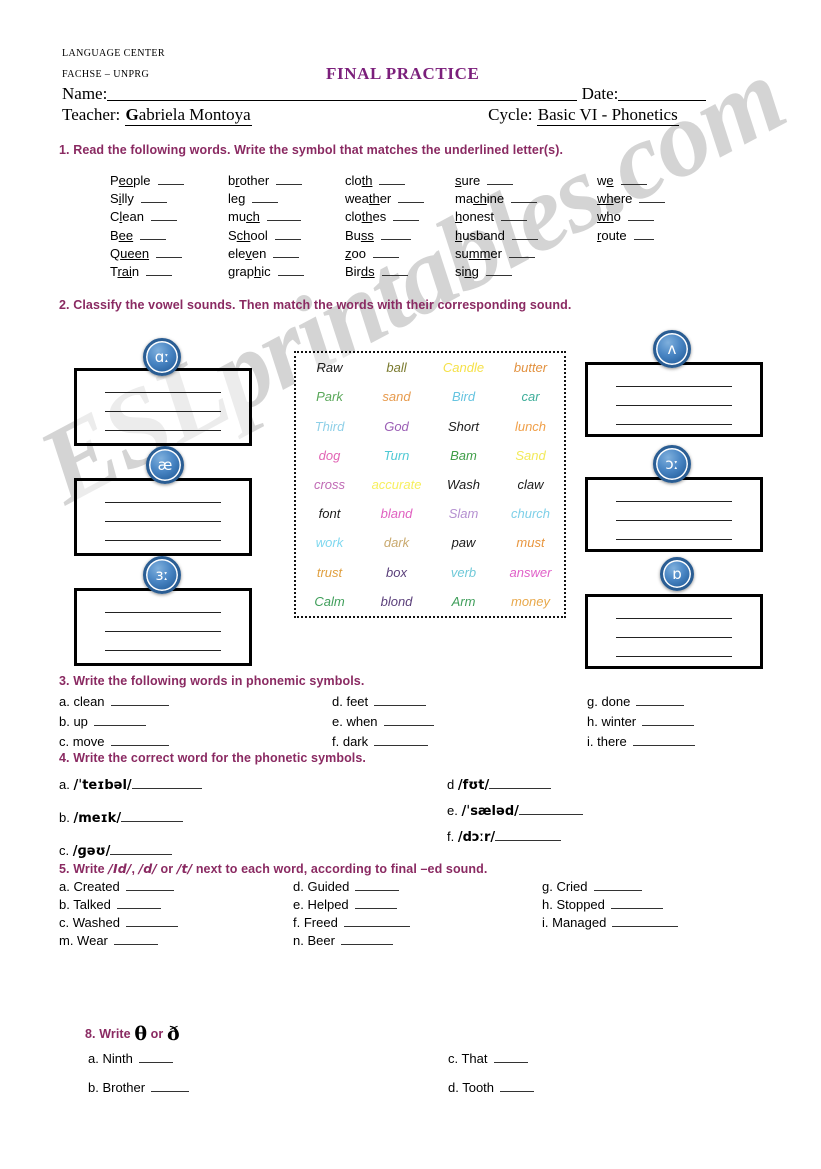 The height and width of the screenshot is (1169, 821). Describe the element at coordinates (396, 396) in the screenshot. I see `word-bank-item: sand` at that location.